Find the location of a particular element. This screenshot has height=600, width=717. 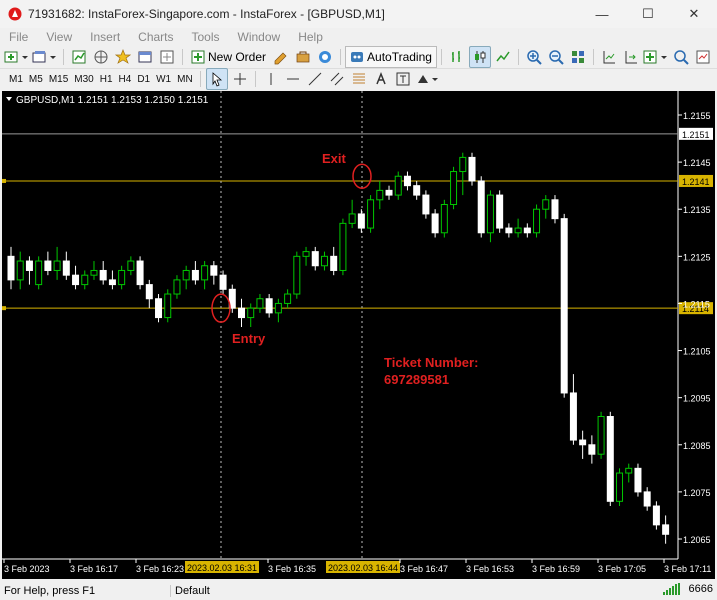

menu-insert: Insert is located at coordinates (105, 37).